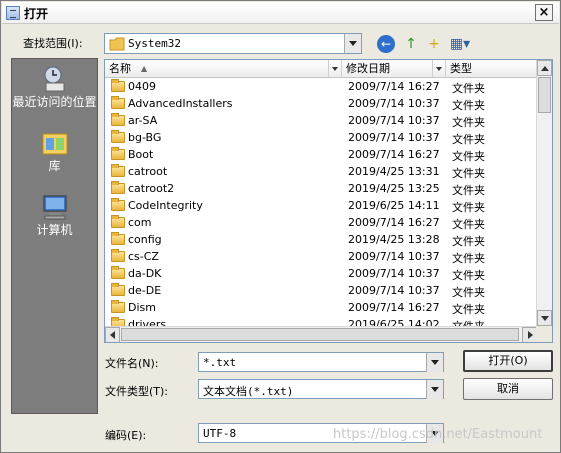 This screenshot has height=453, width=561. What do you see at coordinates (544, 193) in the screenshot?
I see `vertical-scrollbar` at bounding box center [544, 193].